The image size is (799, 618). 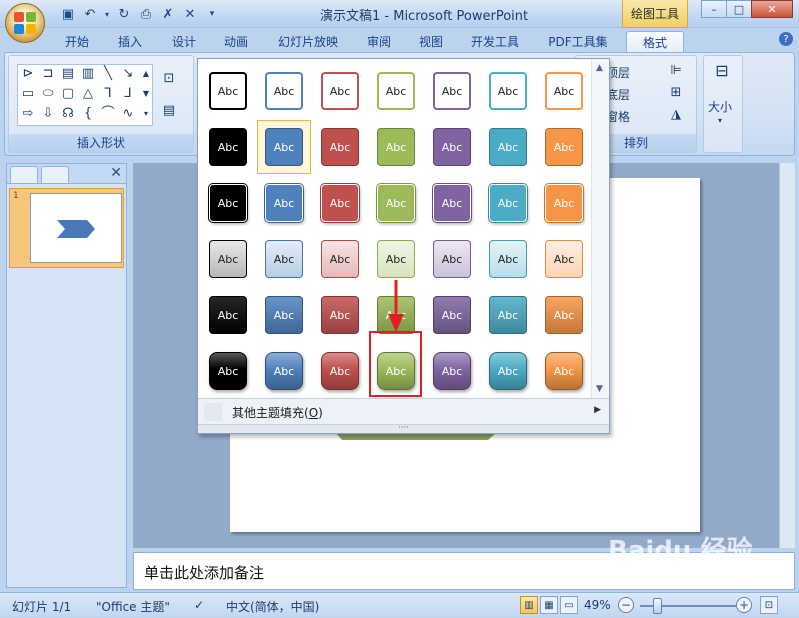 What do you see at coordinates (787, 355) in the screenshot?
I see `slide-vertical-scrollbar` at bounding box center [787, 355].